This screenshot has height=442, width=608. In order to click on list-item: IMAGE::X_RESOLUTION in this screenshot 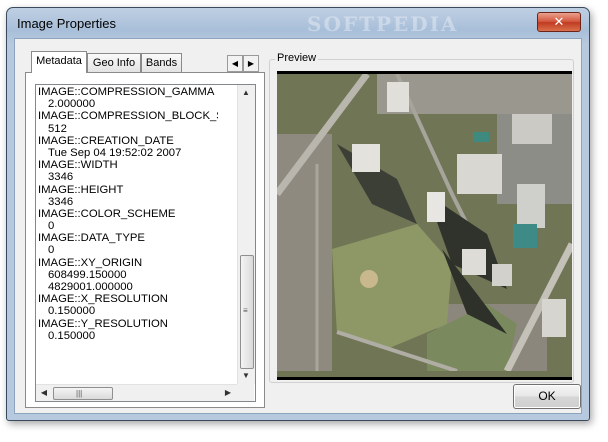, I will do `click(128, 299)`.